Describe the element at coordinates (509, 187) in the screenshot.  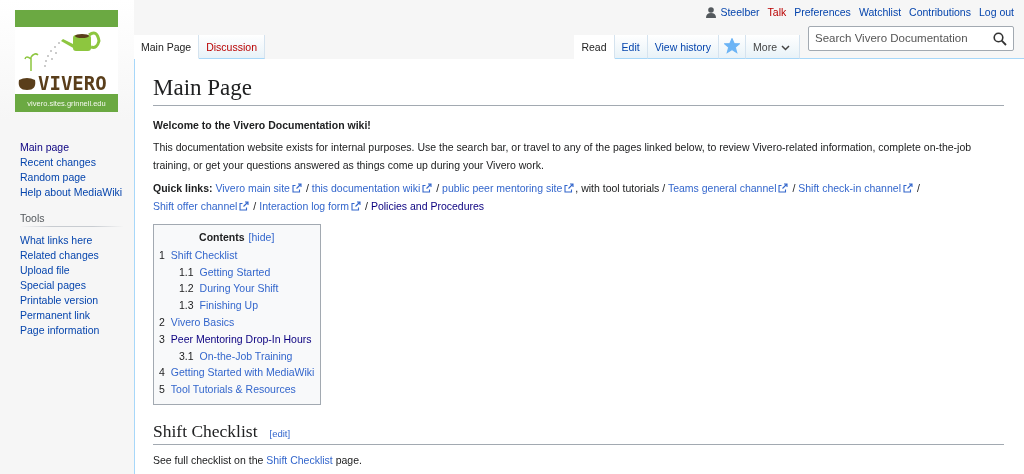
I see `external-link: public peer mentoring site` at that location.